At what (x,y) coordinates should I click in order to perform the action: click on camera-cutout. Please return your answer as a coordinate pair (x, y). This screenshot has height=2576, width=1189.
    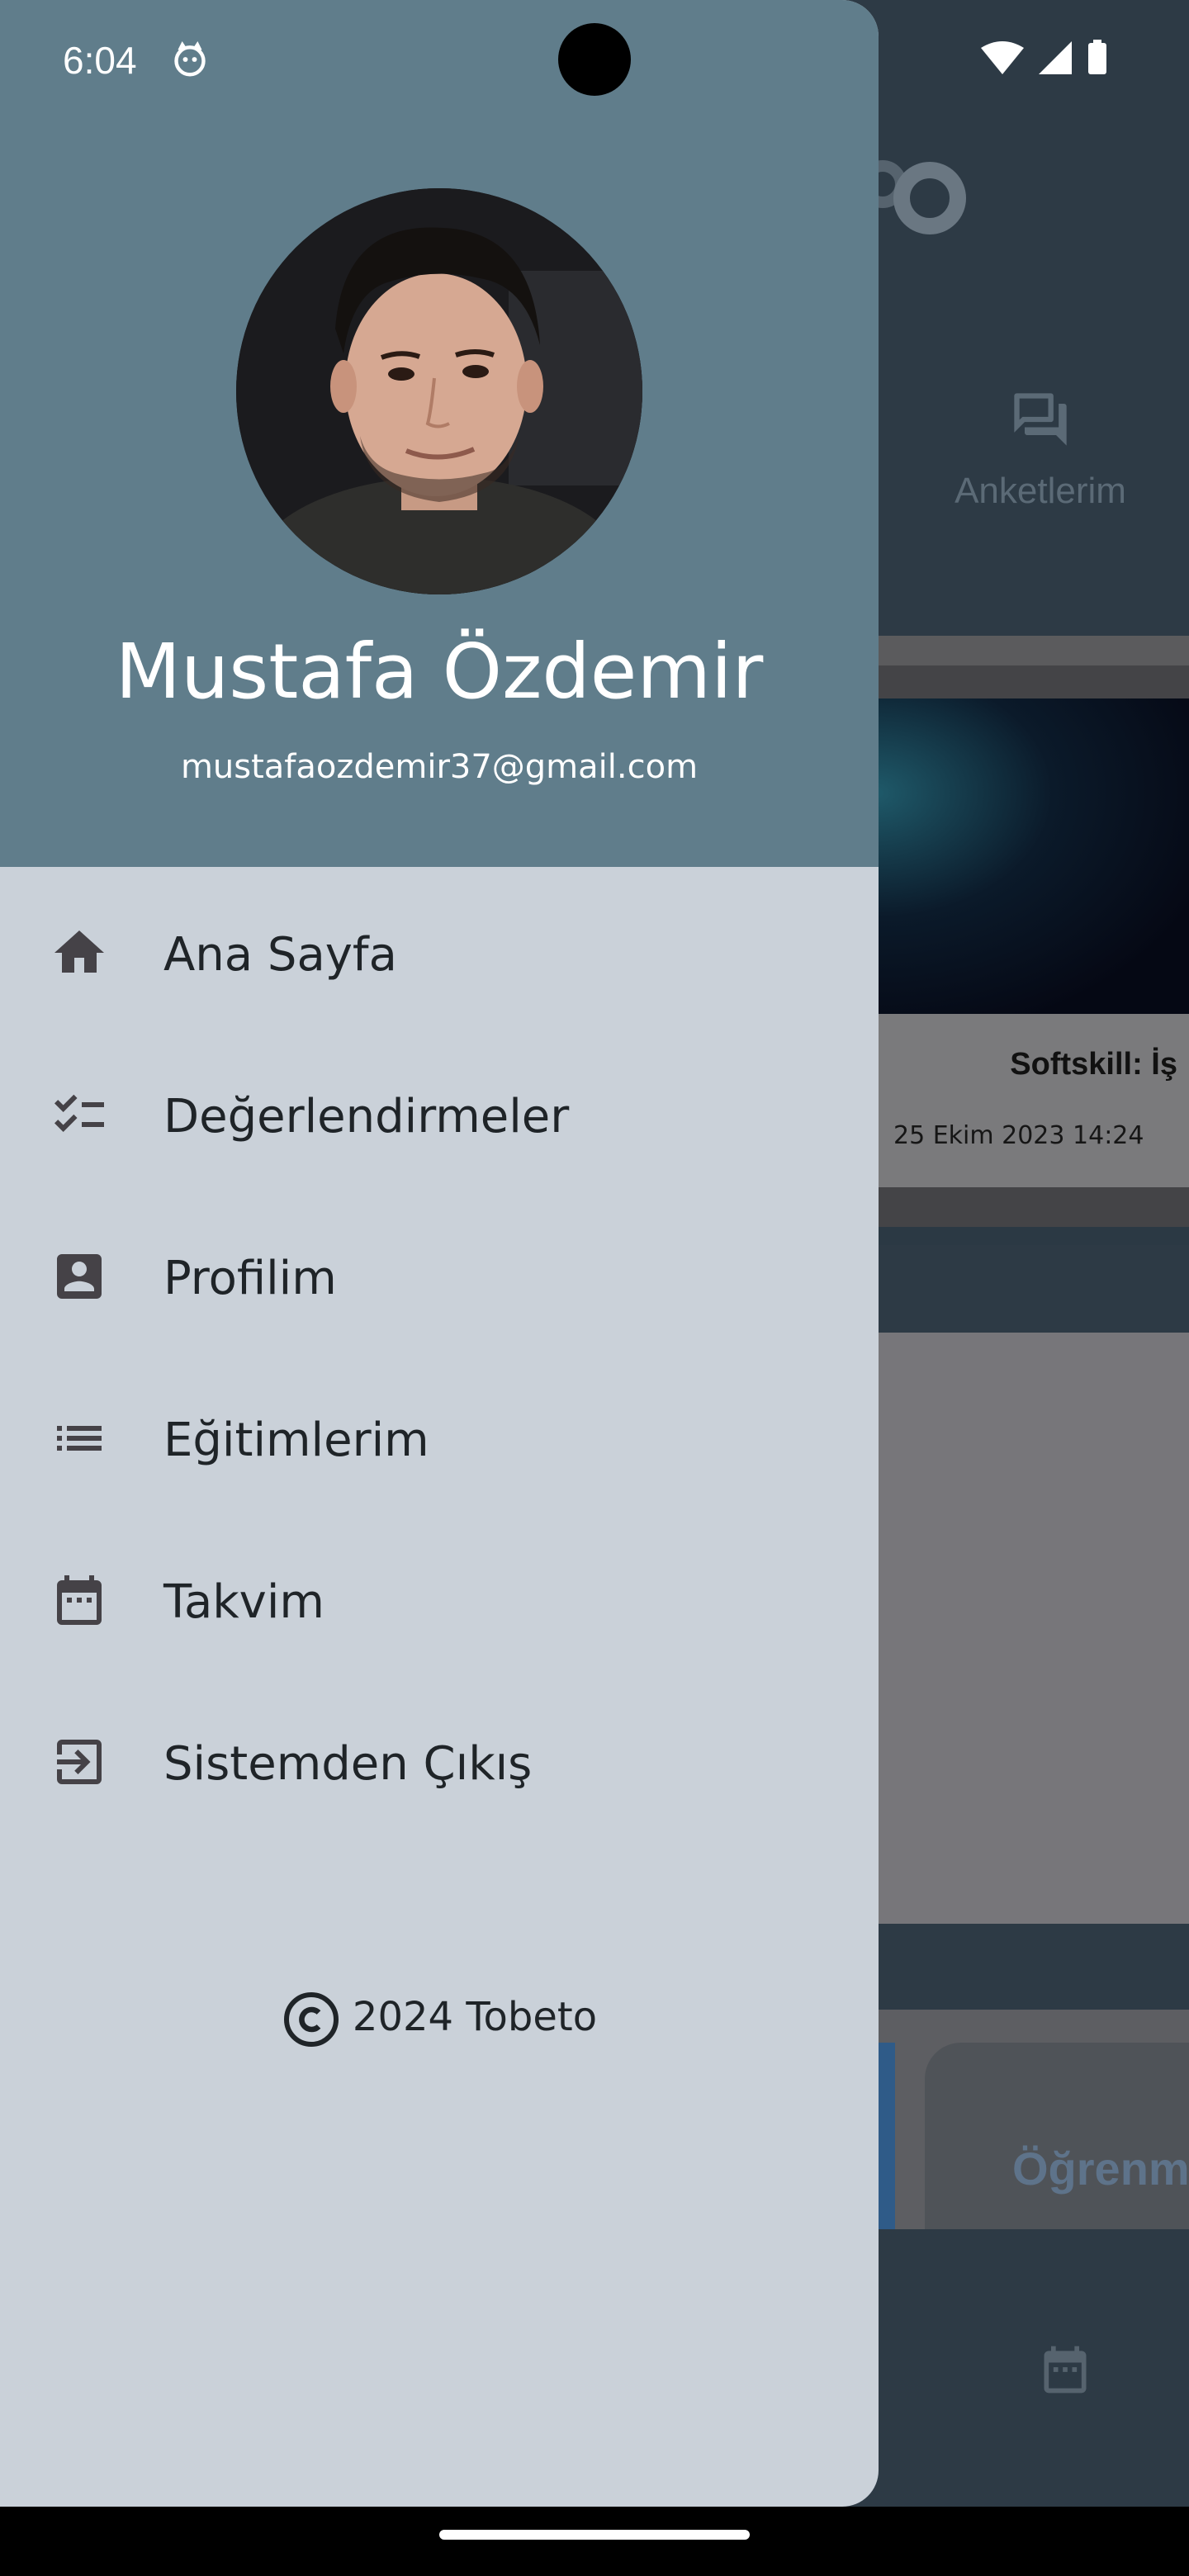
    Looking at the image, I should click on (594, 59).